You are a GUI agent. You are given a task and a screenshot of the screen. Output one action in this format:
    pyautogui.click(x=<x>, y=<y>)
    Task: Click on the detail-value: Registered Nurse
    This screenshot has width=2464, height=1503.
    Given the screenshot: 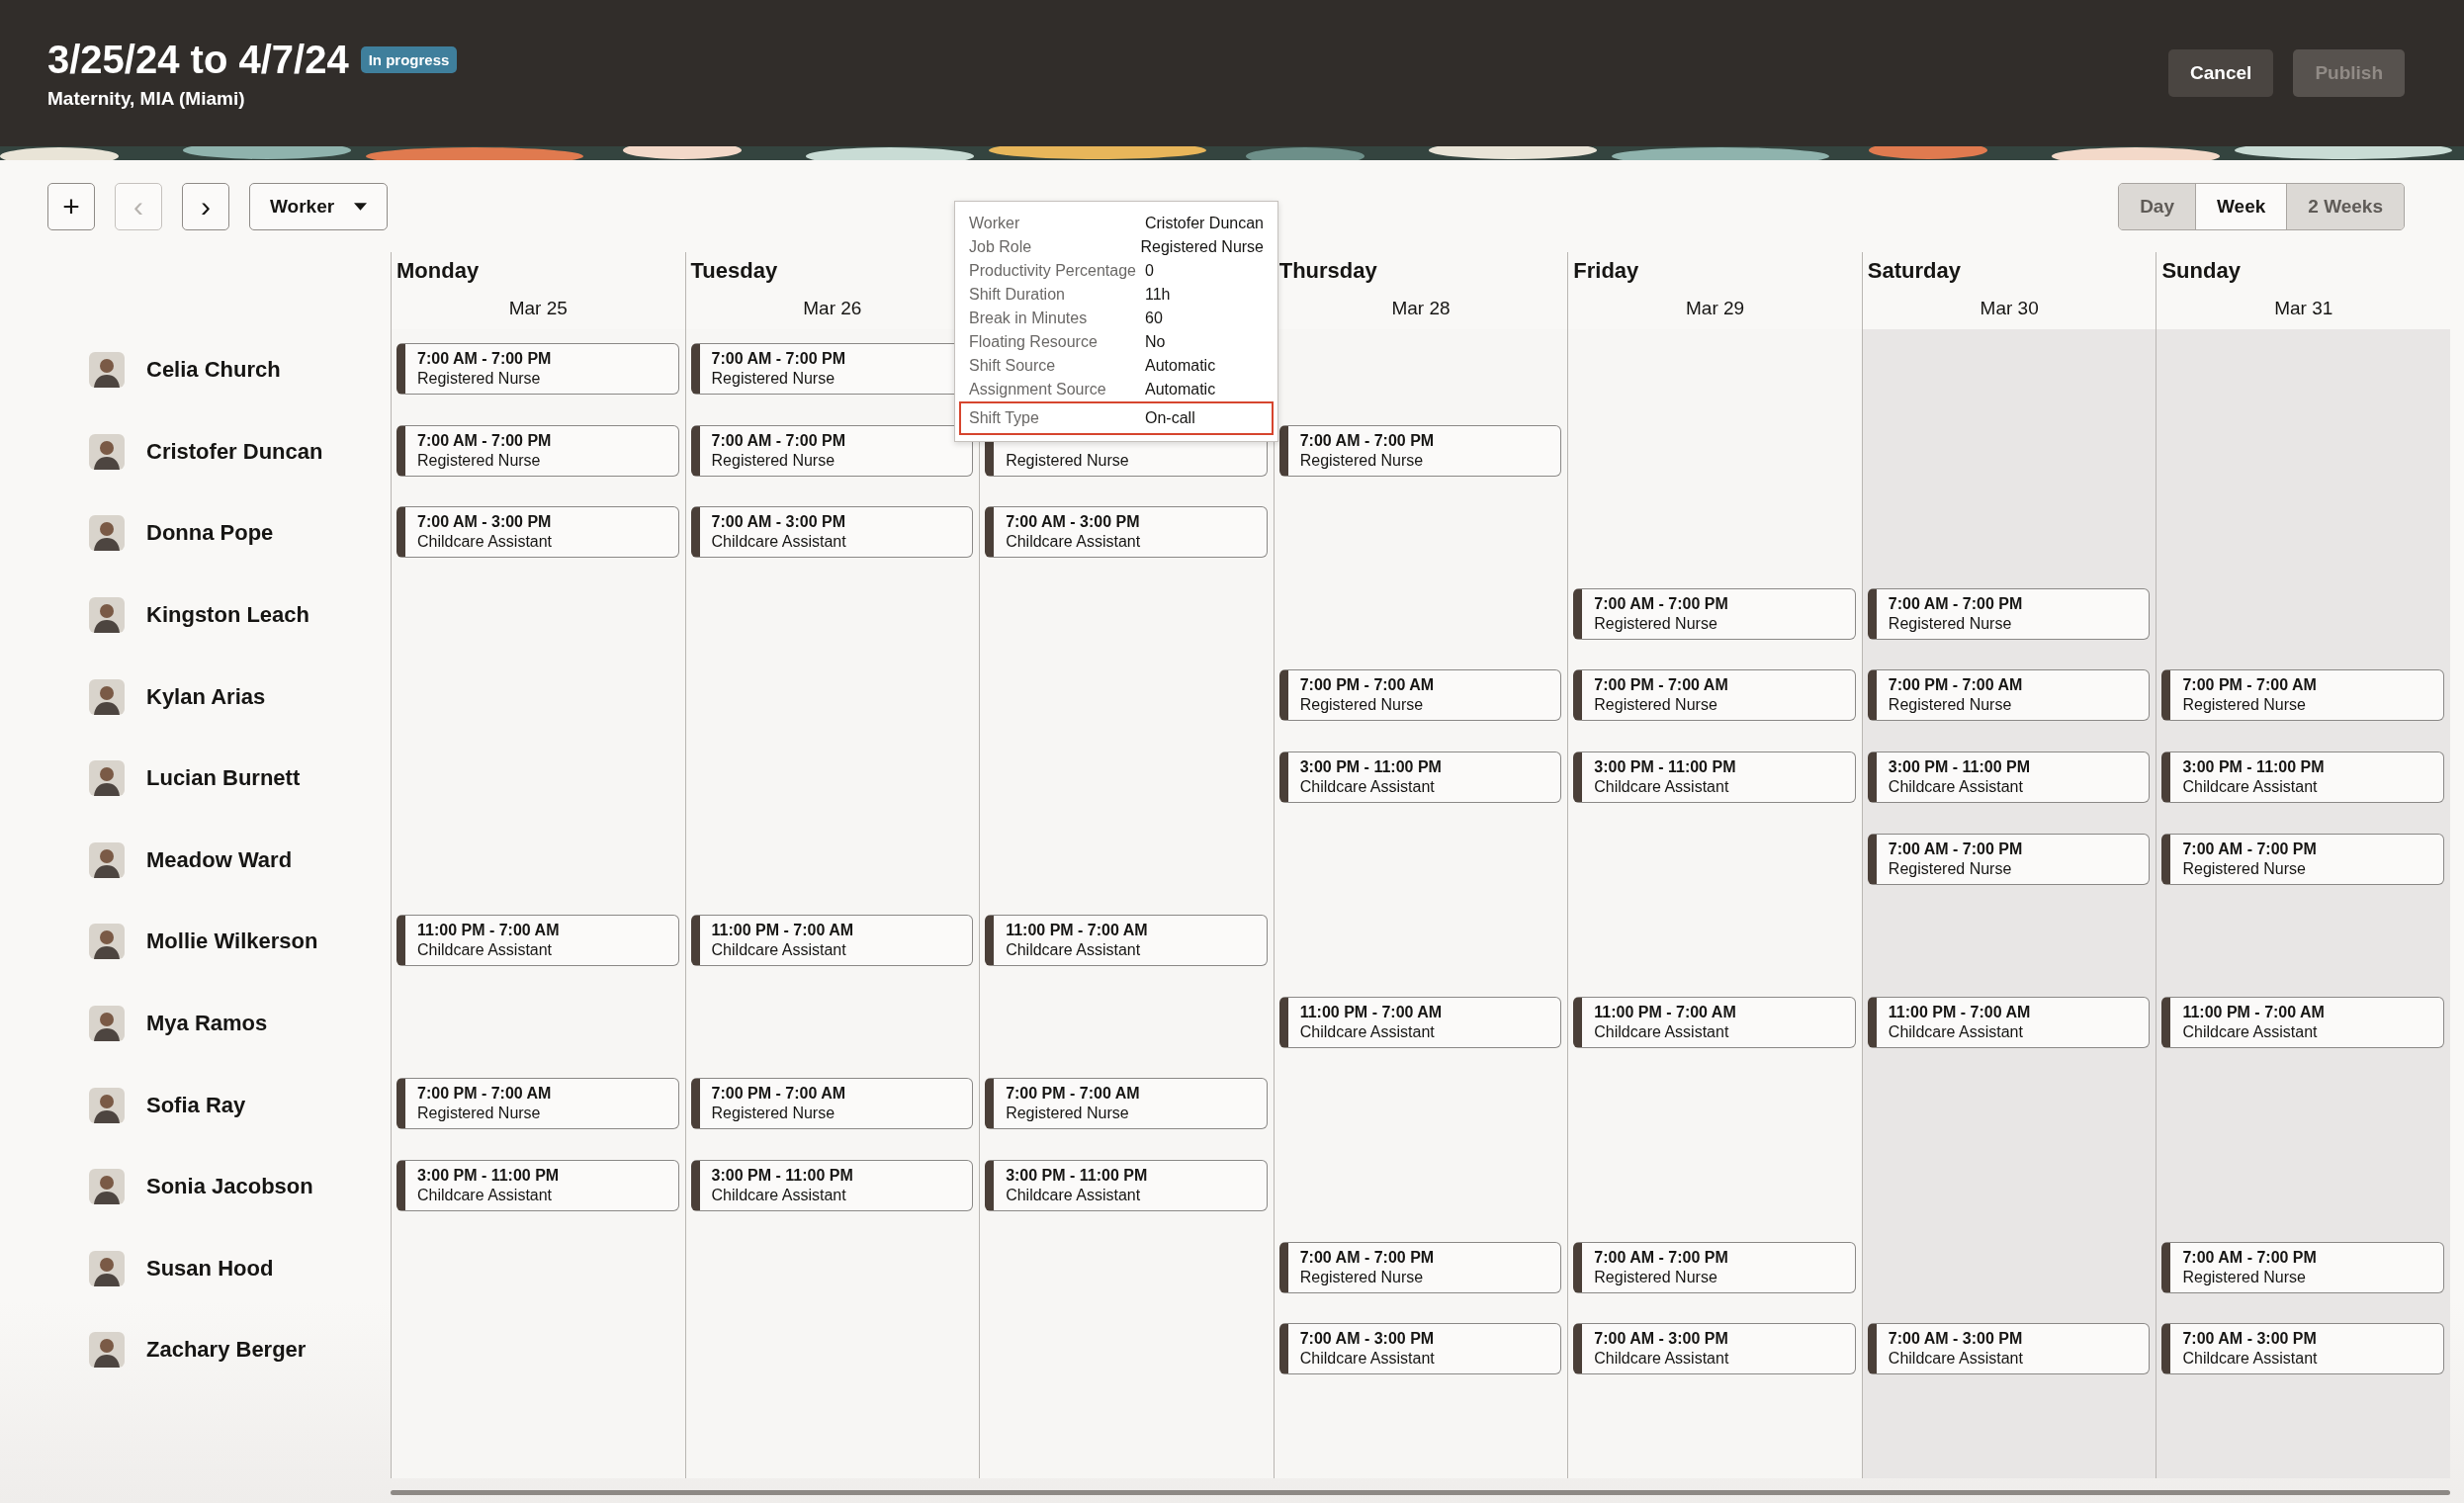 What is the action you would take?
    pyautogui.click(x=1202, y=247)
    